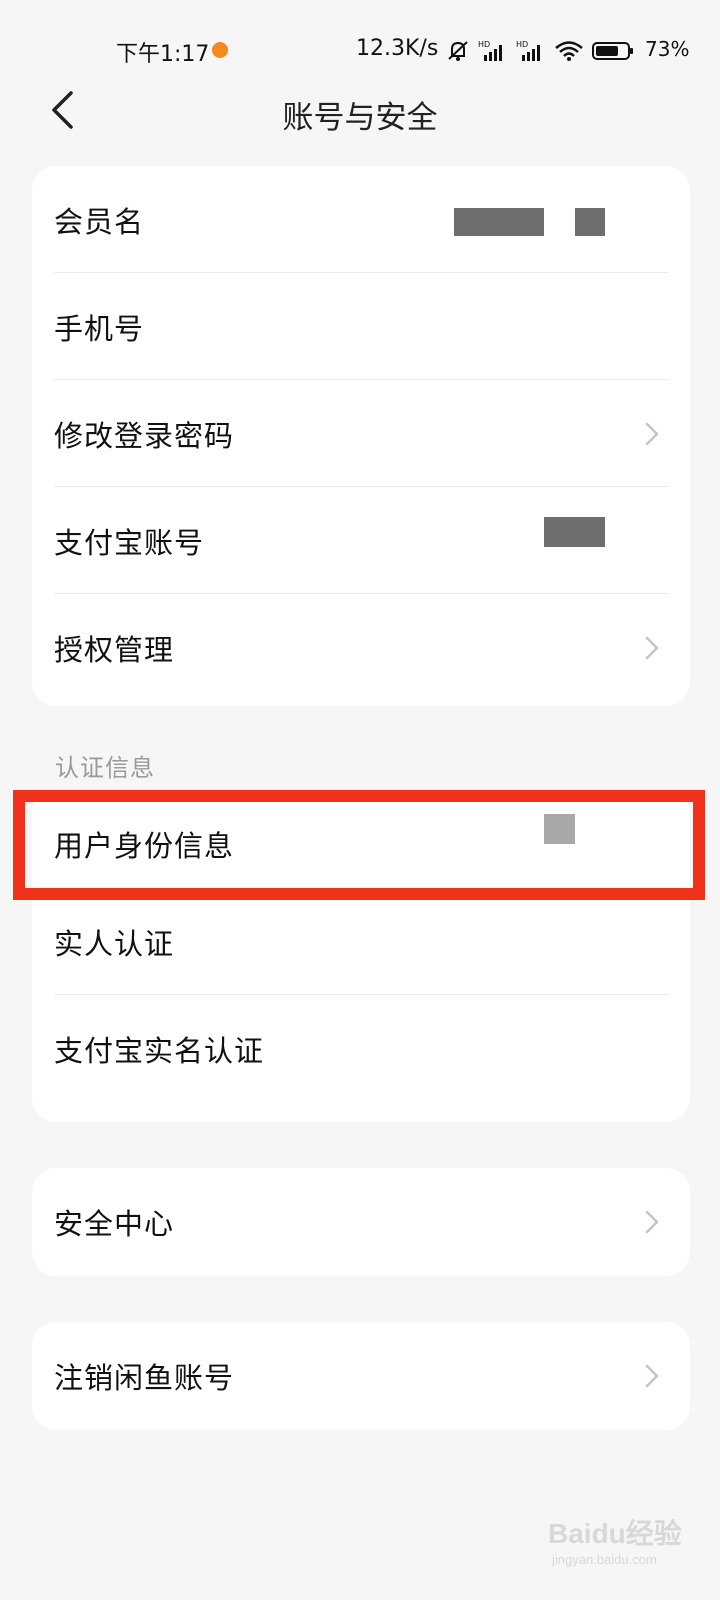 Image resolution: width=720 pixels, height=1600 pixels. Describe the element at coordinates (361, 219) in the screenshot. I see `row-member-name: 会员名` at that location.